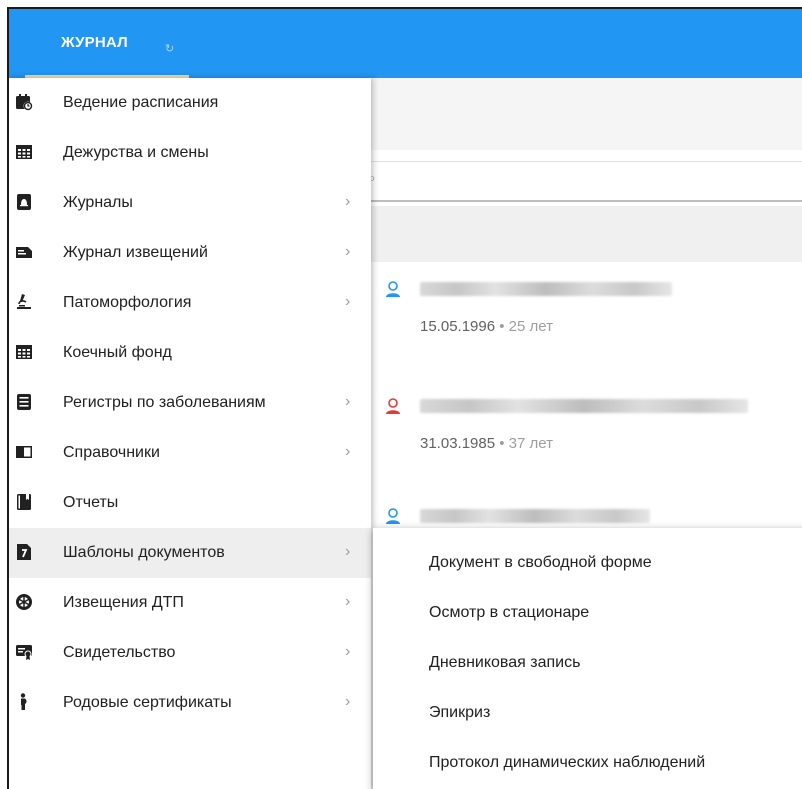 The height and width of the screenshot is (789, 802). Describe the element at coordinates (190, 653) in the screenshot. I see `menu-item-certificate: Свидетельство ›` at that location.